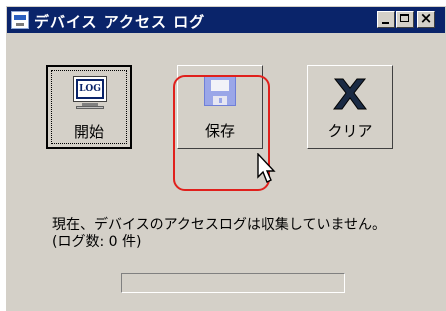  Describe the element at coordinates (386, 19) in the screenshot. I see `minimize-button` at that location.